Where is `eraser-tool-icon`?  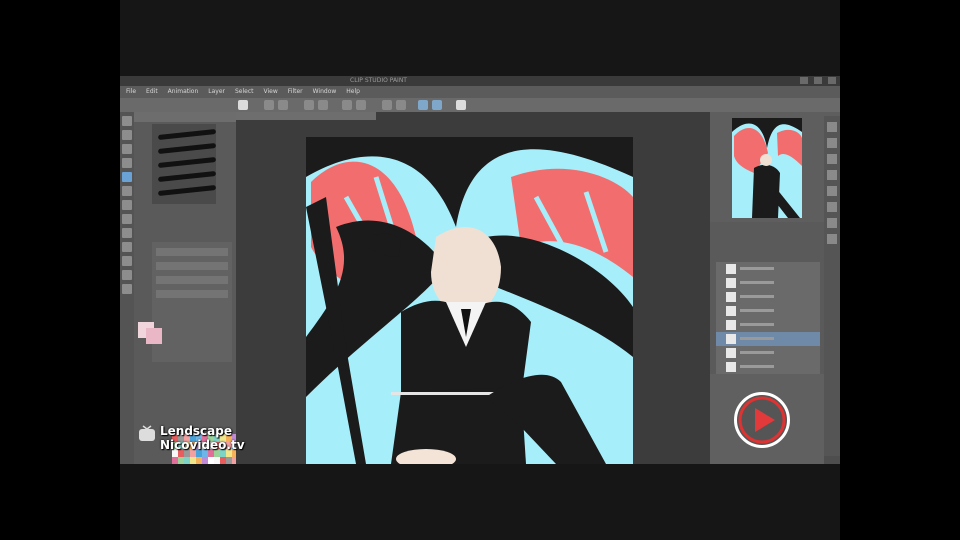 eraser-tool-icon is located at coordinates (127, 233).